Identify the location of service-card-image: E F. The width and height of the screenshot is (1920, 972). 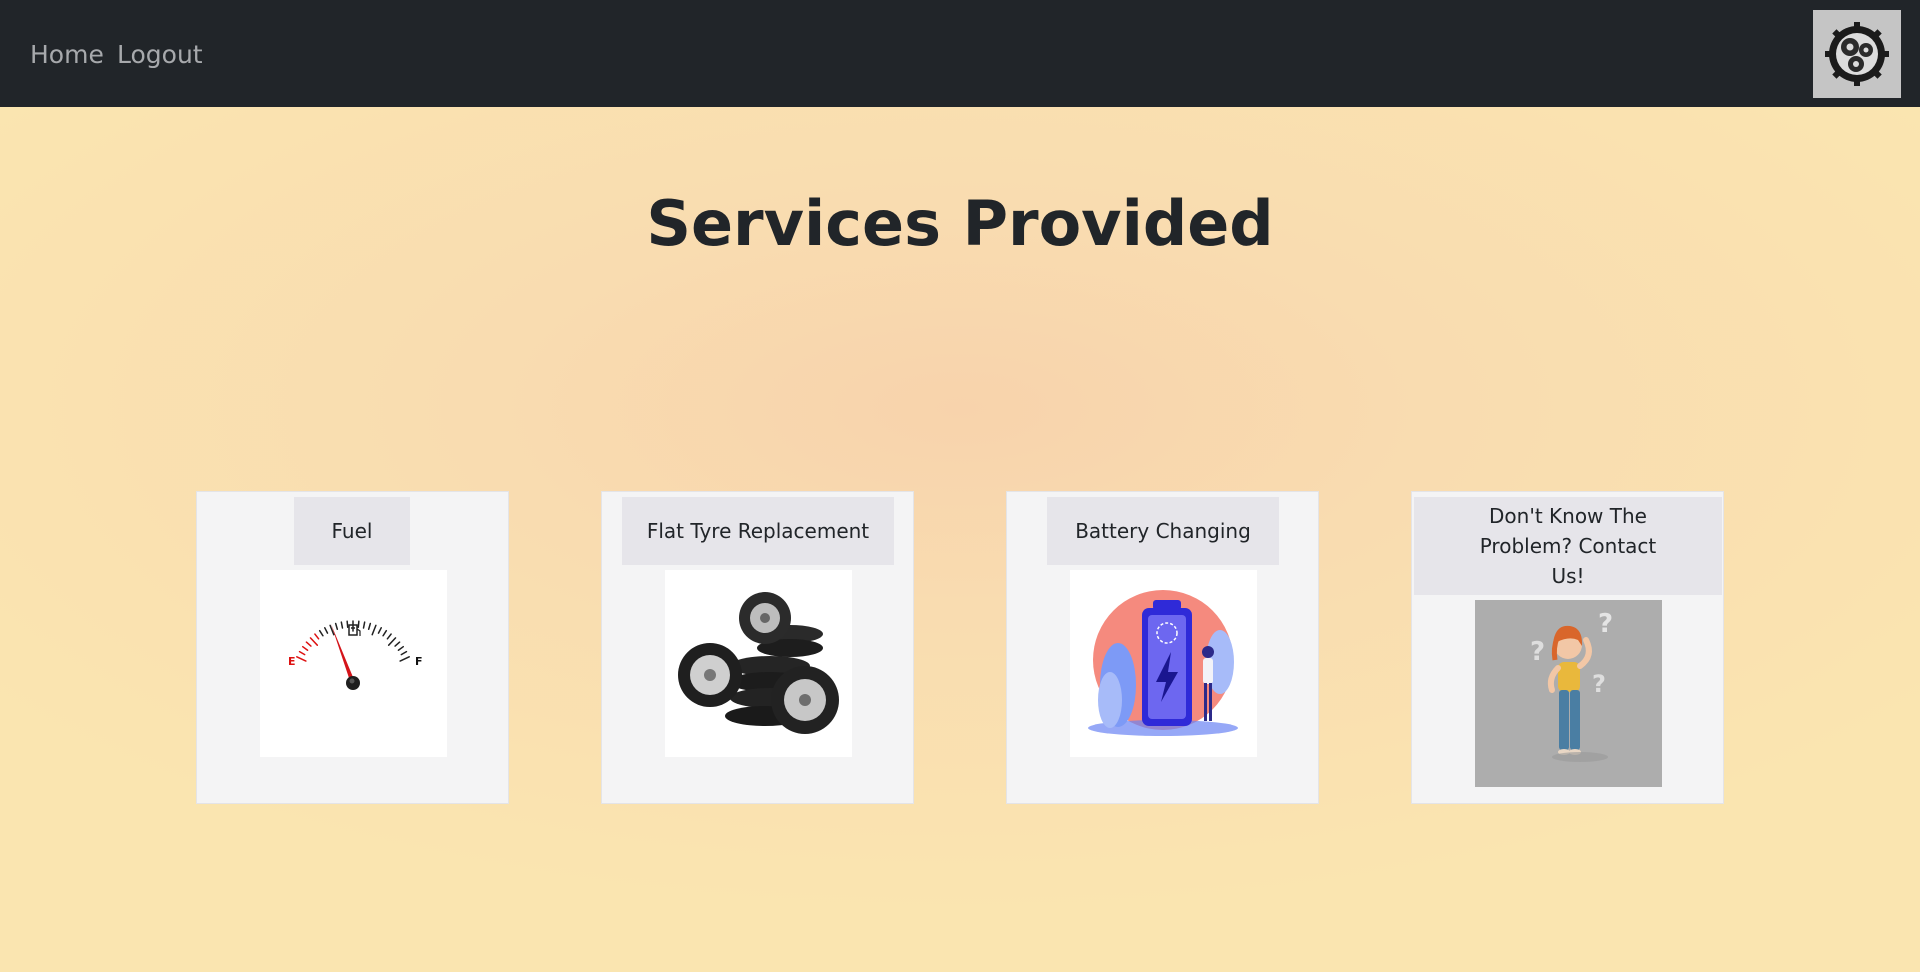
(353, 663).